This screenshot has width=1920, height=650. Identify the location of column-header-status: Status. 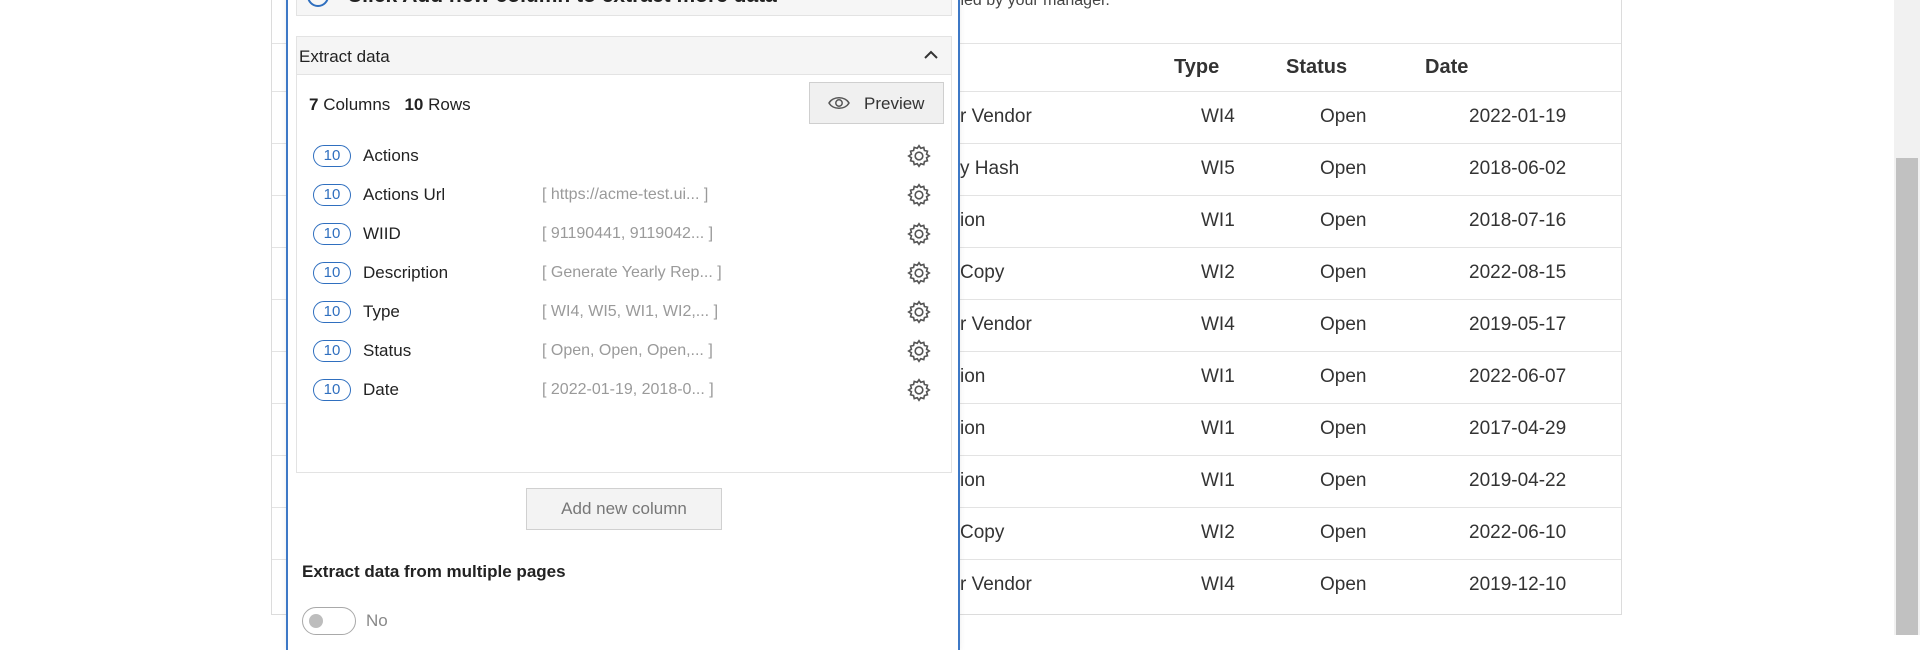
(1316, 67).